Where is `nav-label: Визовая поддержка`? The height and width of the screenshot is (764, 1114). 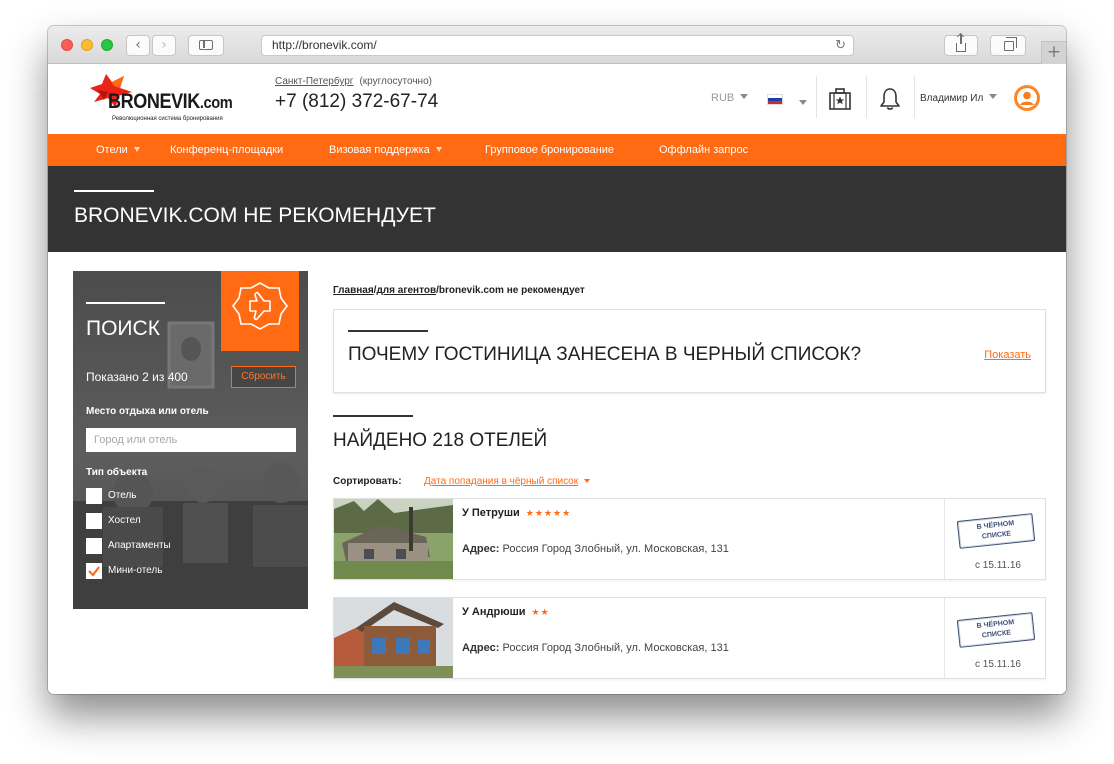 nav-label: Визовая поддержка is located at coordinates (379, 150).